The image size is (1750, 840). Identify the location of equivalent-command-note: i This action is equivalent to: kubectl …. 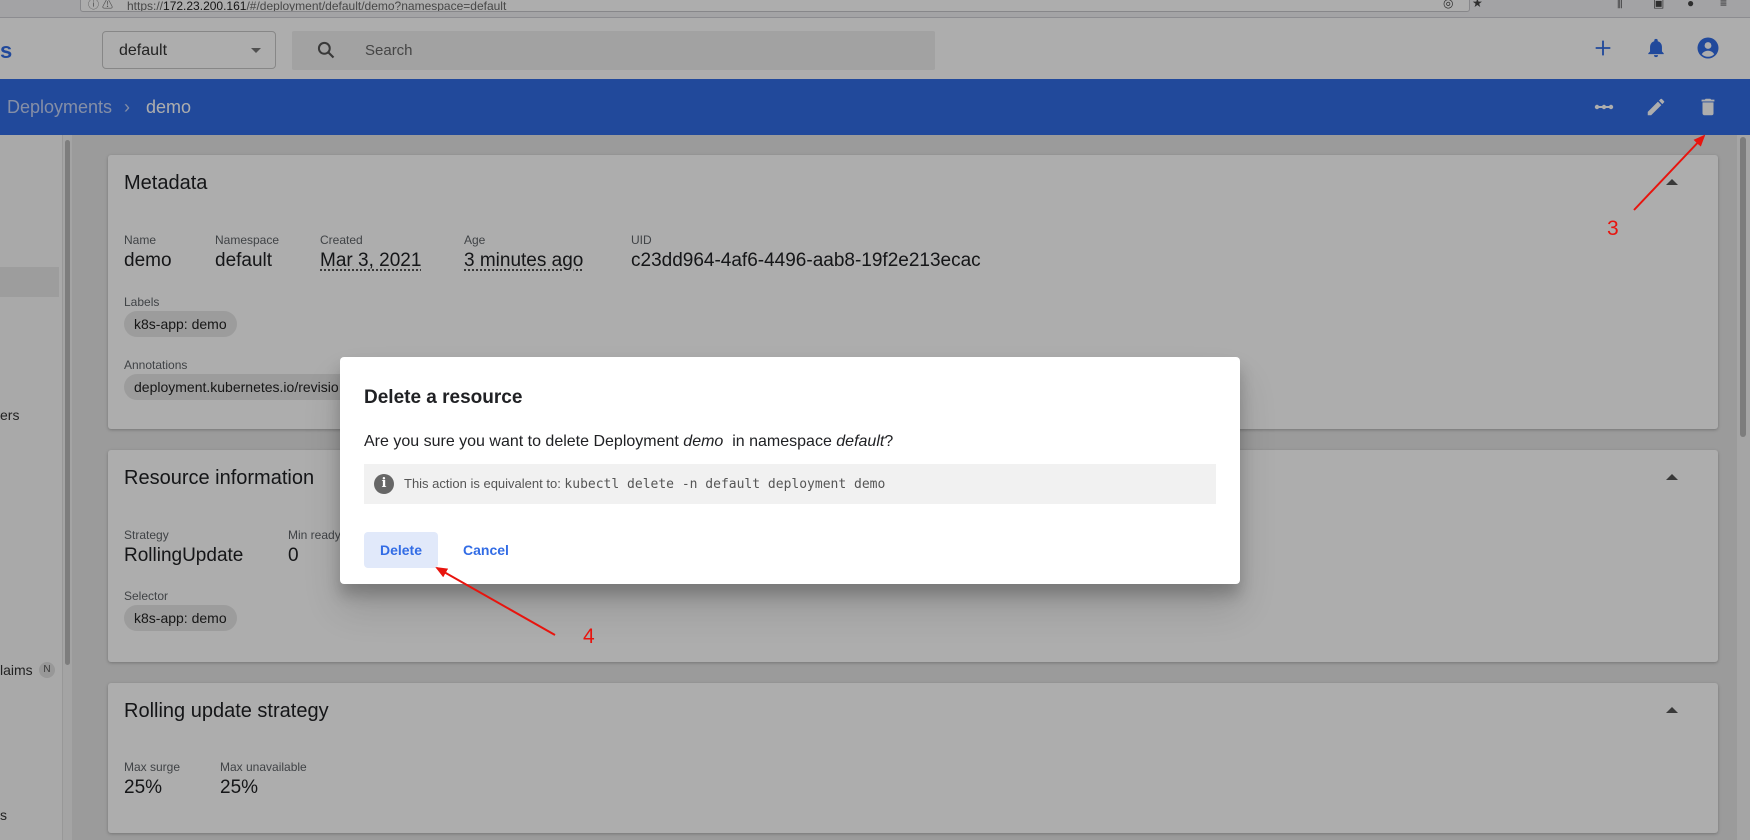
(790, 484).